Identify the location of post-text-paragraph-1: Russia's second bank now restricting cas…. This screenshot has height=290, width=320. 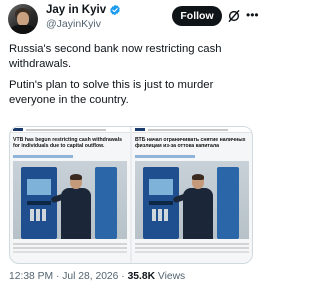
(115, 56).